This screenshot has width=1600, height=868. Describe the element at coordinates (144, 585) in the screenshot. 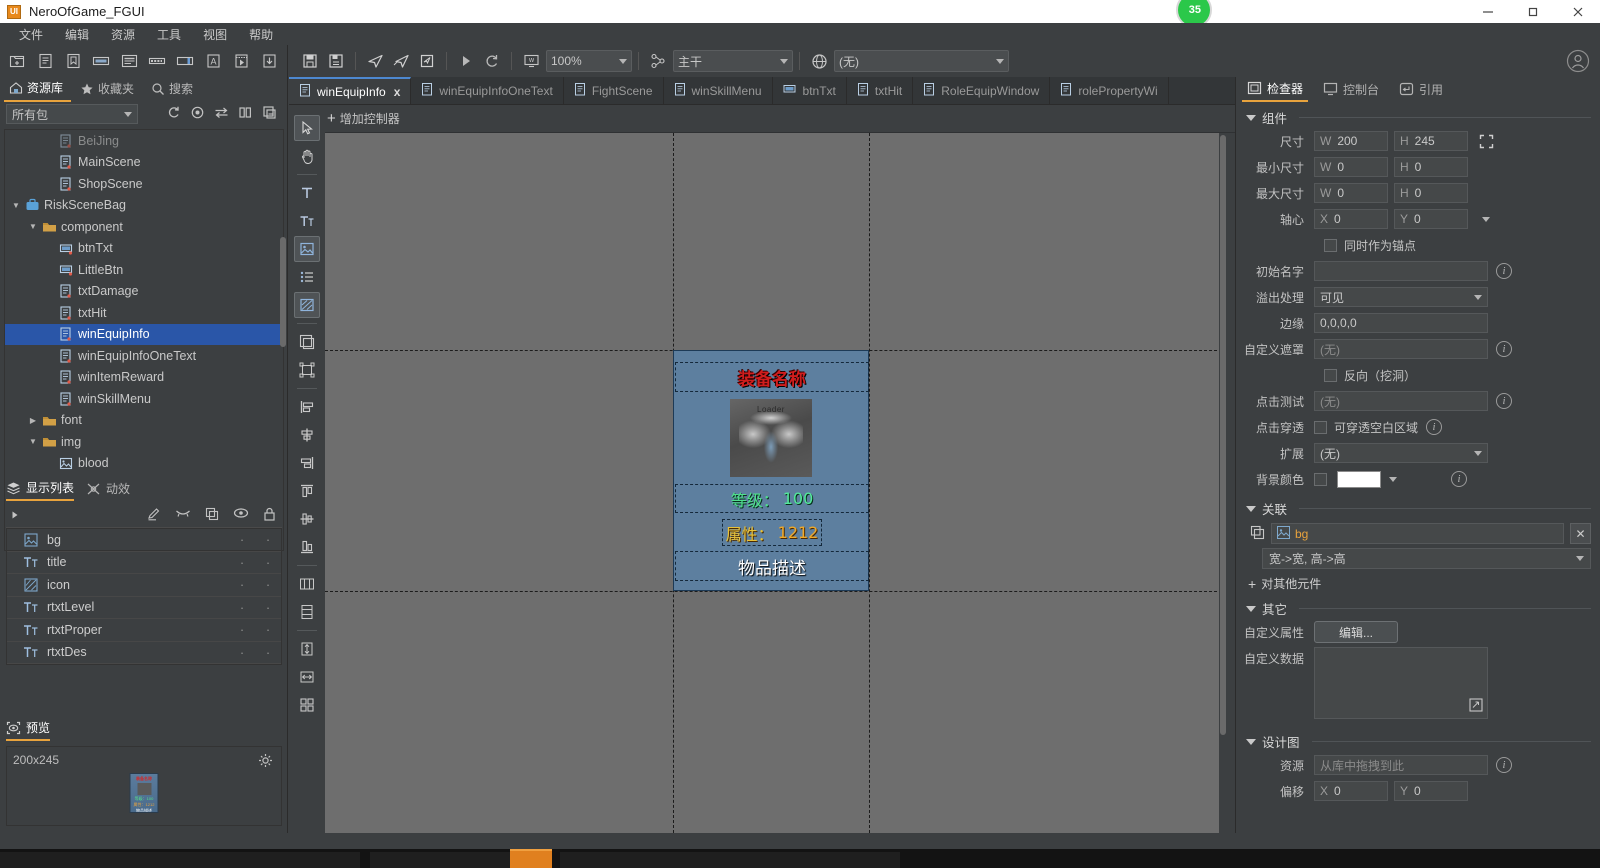

I see `display-list-item-icon: icon · ·` at that location.